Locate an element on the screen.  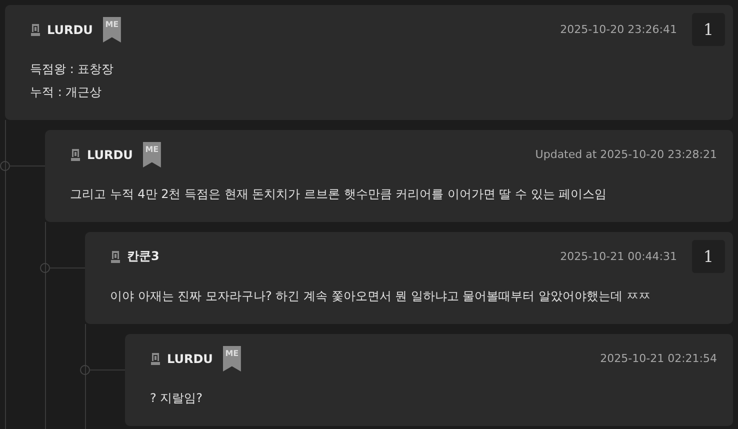
comment-text: 이야 아재는 진짜 모자라구나? 하긴 계속 쫓아오면서 뭔 일하냐고 물어볼때부터 알았어야했는데 ㅉㅉ is located at coordinates (381, 296).